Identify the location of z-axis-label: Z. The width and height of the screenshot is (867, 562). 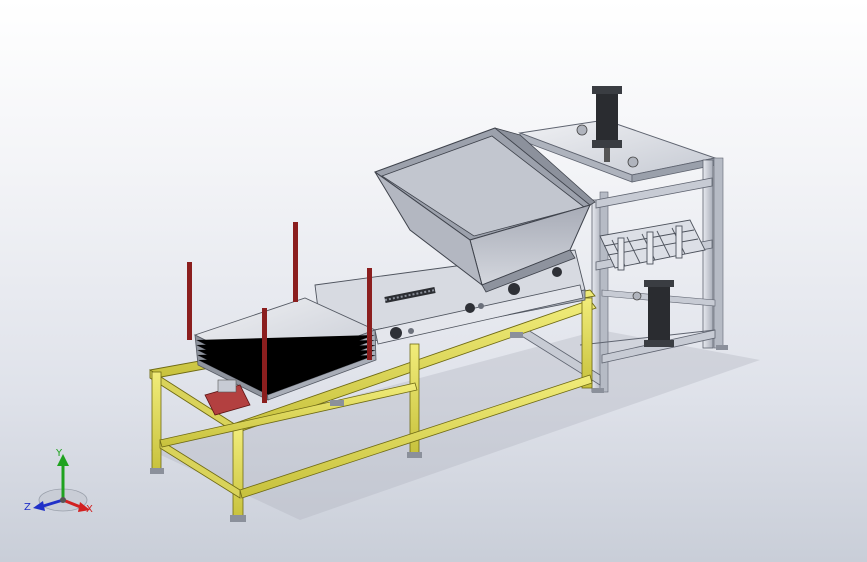
(27, 507).